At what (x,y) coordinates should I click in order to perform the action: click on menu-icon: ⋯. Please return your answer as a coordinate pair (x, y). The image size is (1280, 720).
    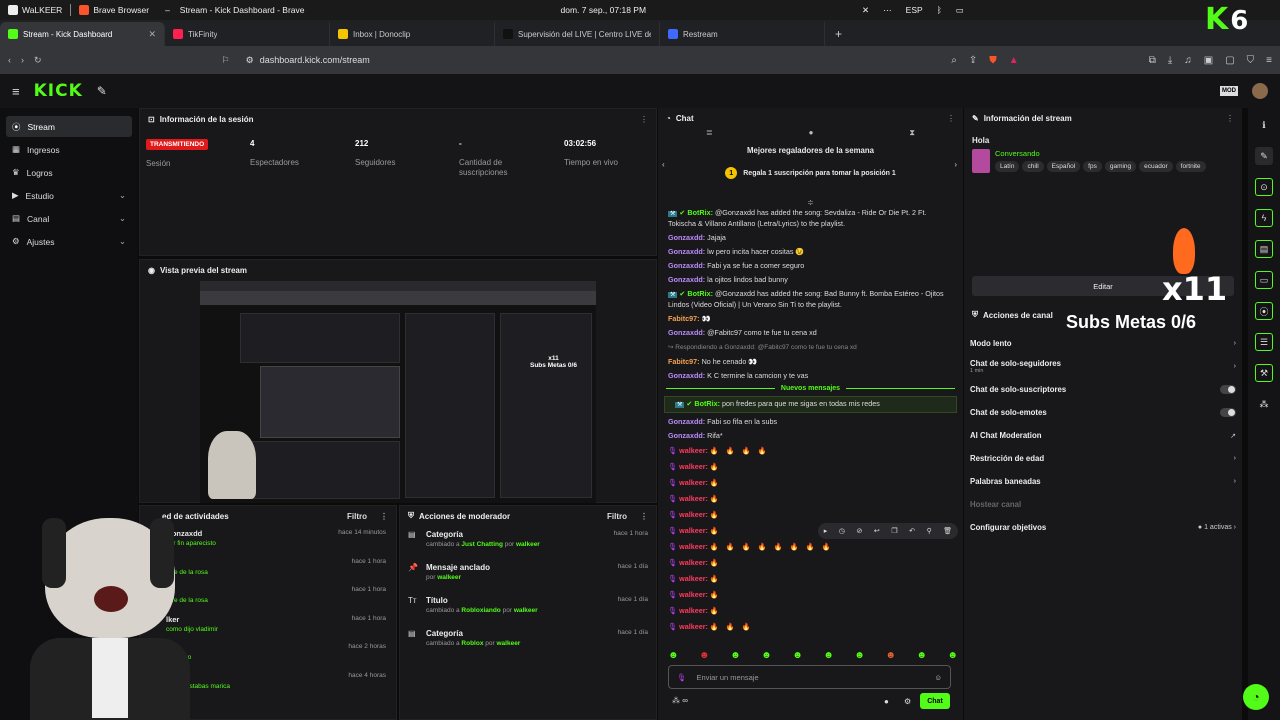
    Looking at the image, I should click on (887, 10).